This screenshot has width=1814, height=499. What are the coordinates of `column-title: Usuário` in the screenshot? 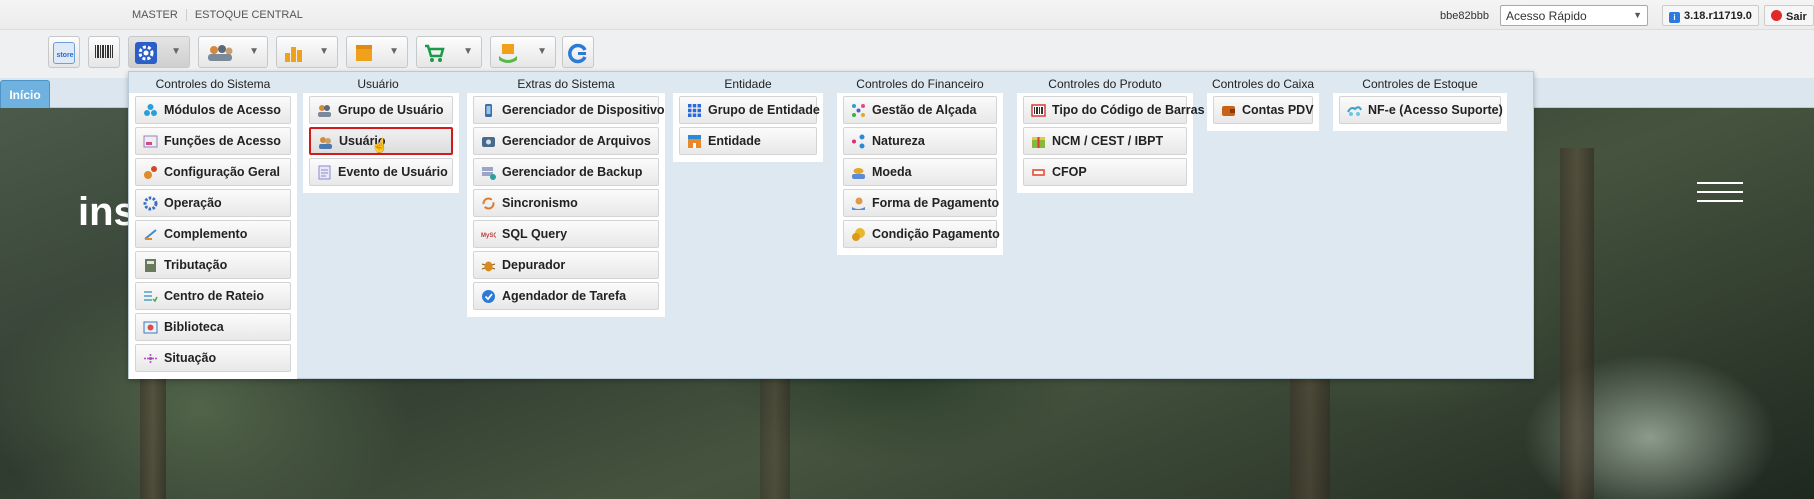 It's located at (378, 84).